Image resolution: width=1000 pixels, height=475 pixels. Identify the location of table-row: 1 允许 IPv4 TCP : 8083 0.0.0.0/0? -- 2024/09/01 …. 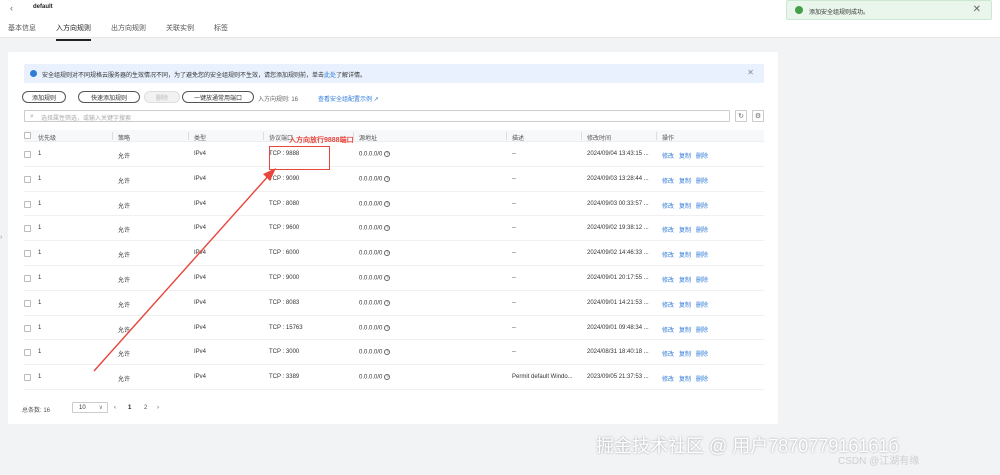
(394, 303).